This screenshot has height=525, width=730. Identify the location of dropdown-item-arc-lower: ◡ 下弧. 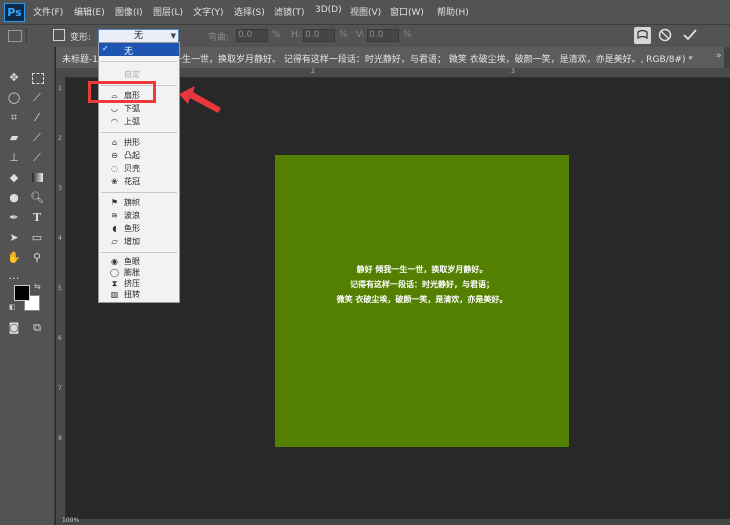
(139, 109).